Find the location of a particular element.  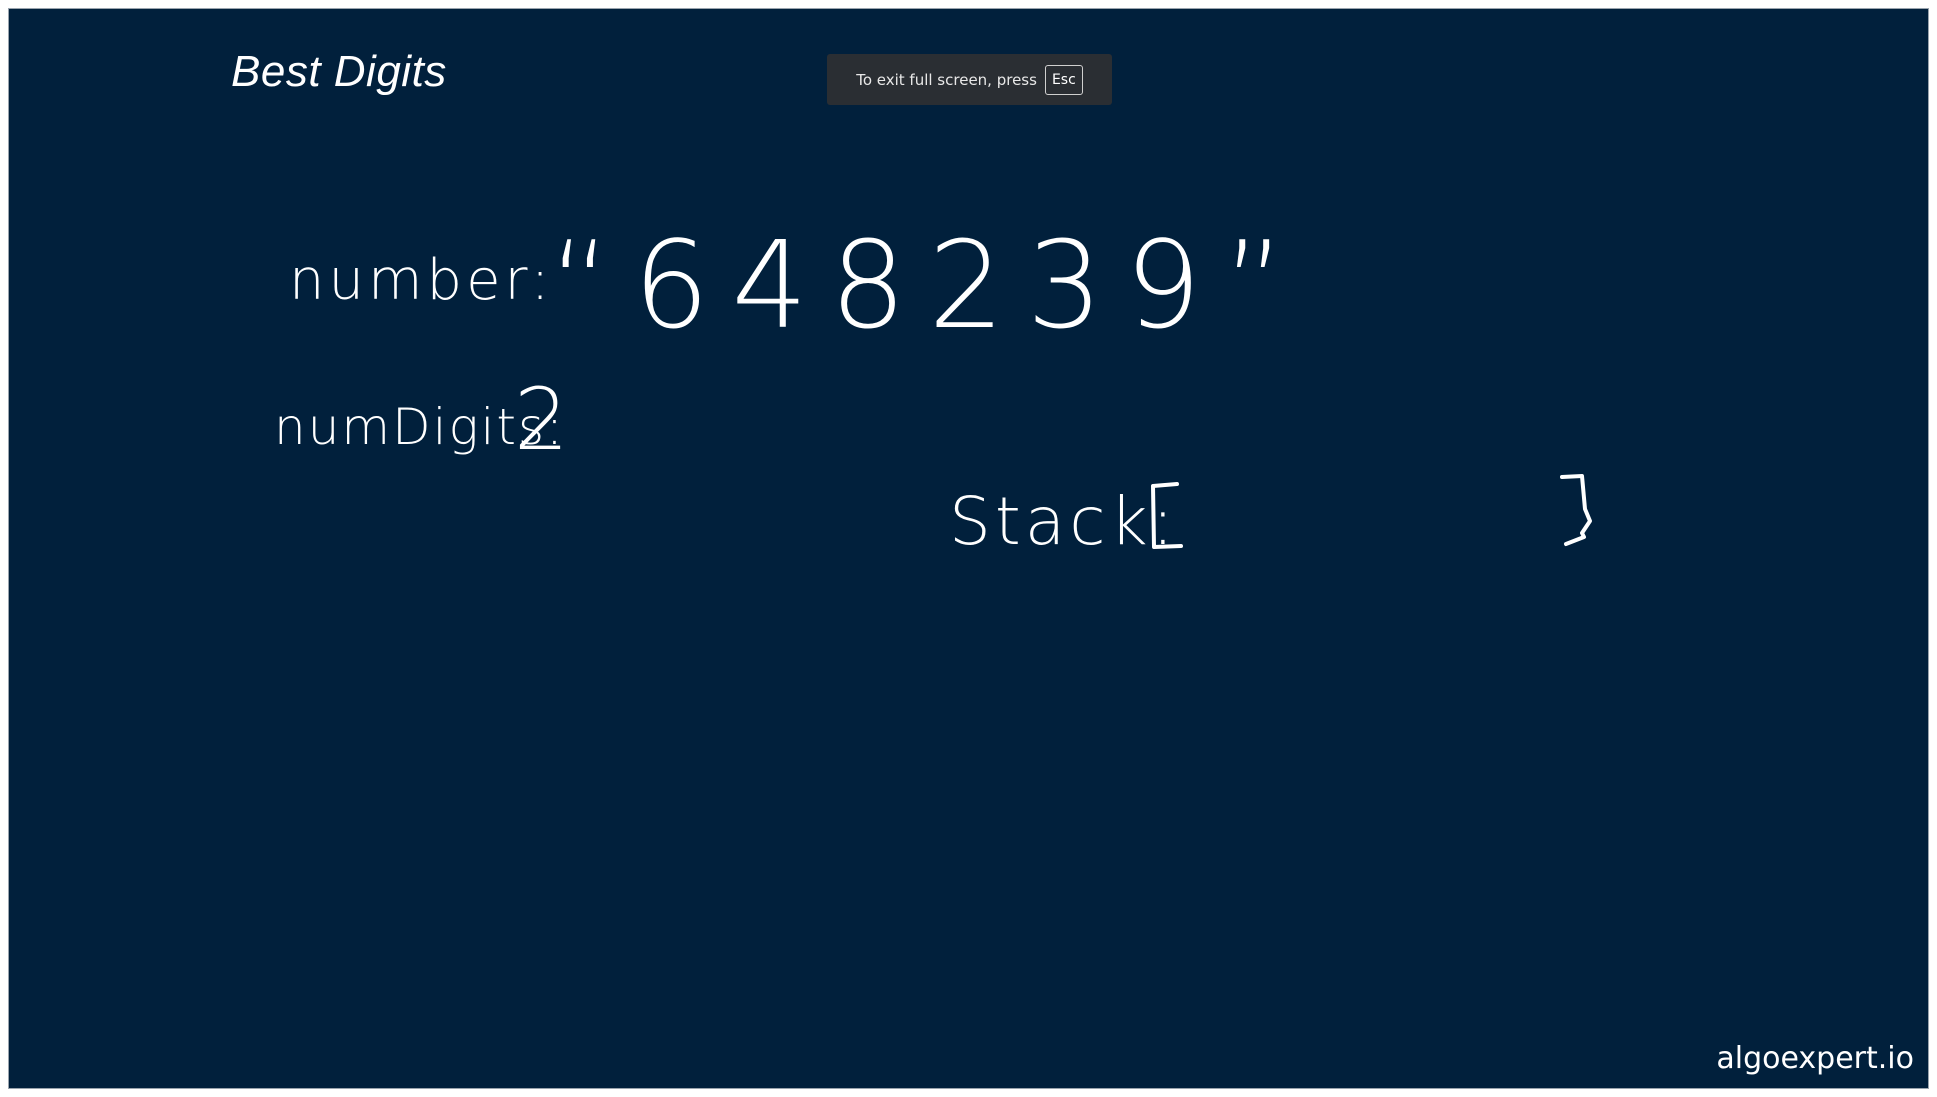

brand-watermark: algoexpert.io is located at coordinates (1815, 1058).